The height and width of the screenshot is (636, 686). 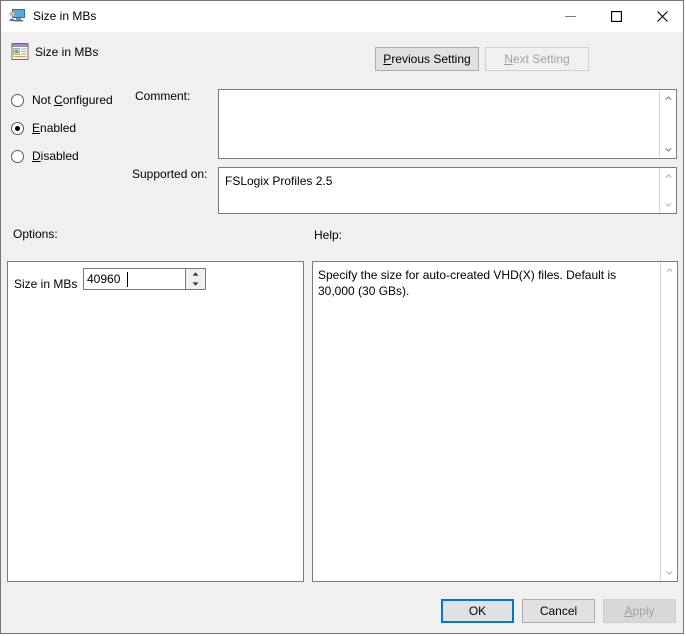 I want to click on size-in-mbs-stepper, so click(x=144, y=279).